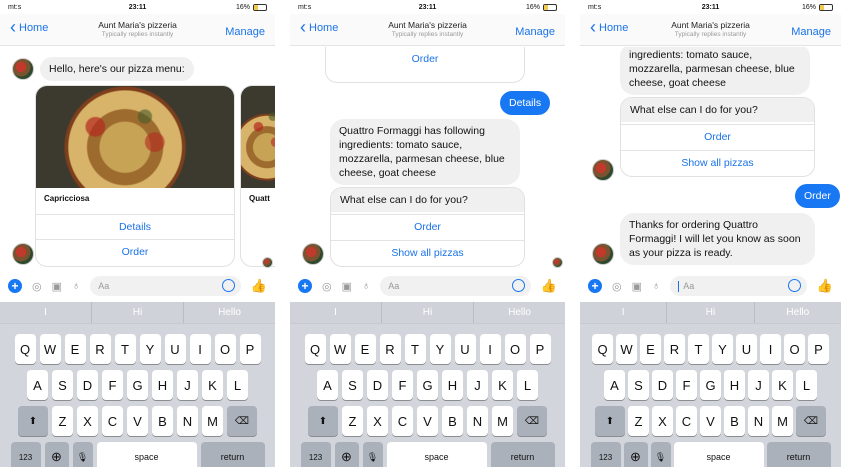  Describe the element at coordinates (540, 349) in the screenshot. I see `key: P` at that location.